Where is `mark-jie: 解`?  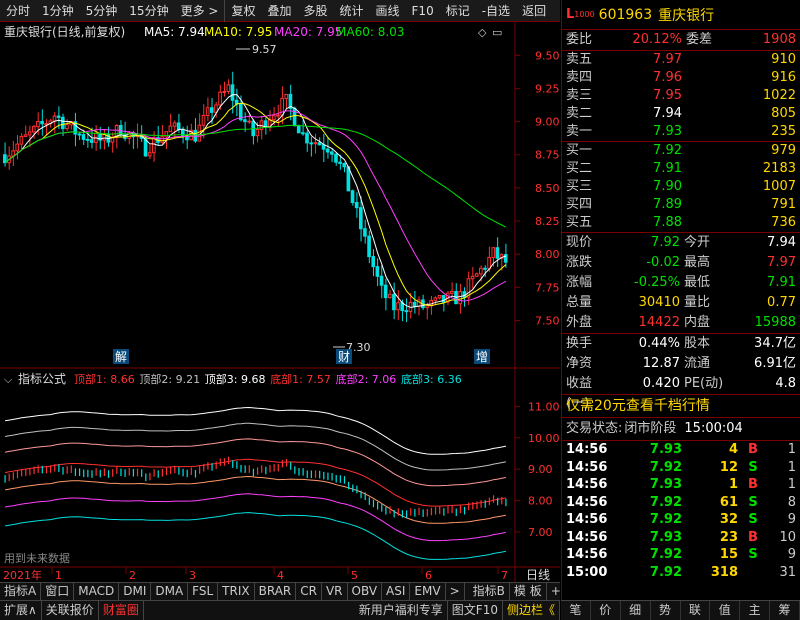
mark-jie: 解 is located at coordinates (121, 357).